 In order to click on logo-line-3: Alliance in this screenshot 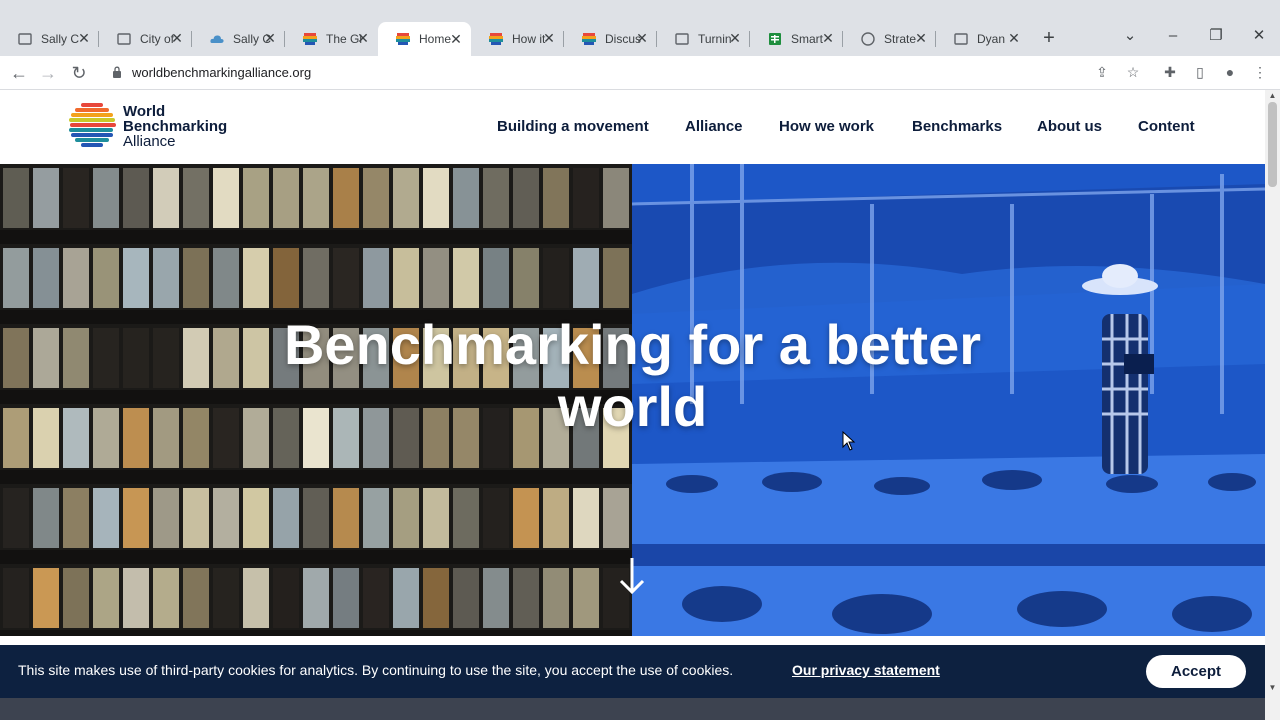, I will do `click(149, 141)`.